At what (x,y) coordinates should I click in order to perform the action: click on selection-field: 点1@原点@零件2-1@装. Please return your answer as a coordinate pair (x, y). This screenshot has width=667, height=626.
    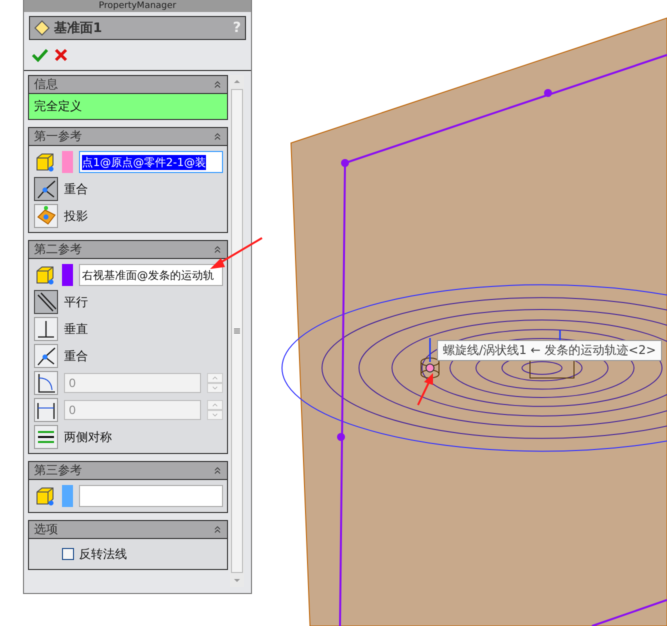
    Looking at the image, I should click on (151, 162).